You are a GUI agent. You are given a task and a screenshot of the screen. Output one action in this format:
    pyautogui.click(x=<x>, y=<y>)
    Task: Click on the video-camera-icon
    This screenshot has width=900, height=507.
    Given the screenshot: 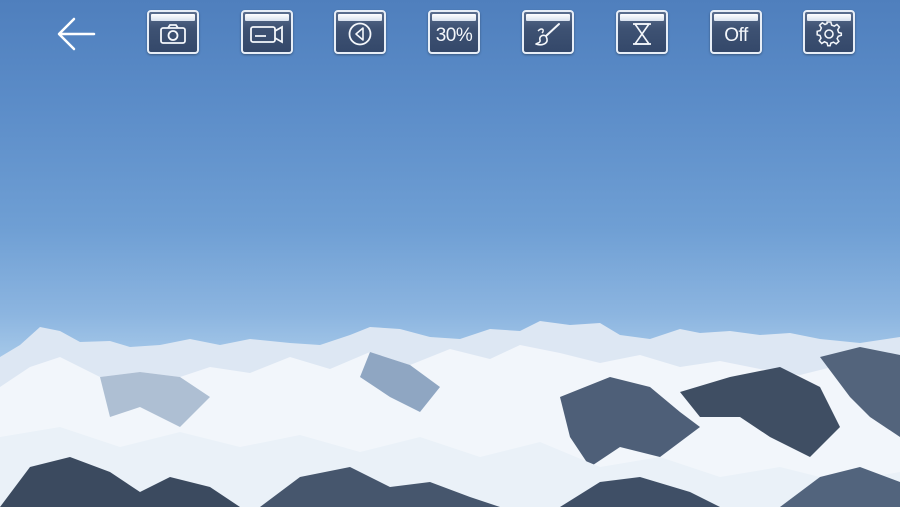 What is the action you would take?
    pyautogui.click(x=267, y=32)
    